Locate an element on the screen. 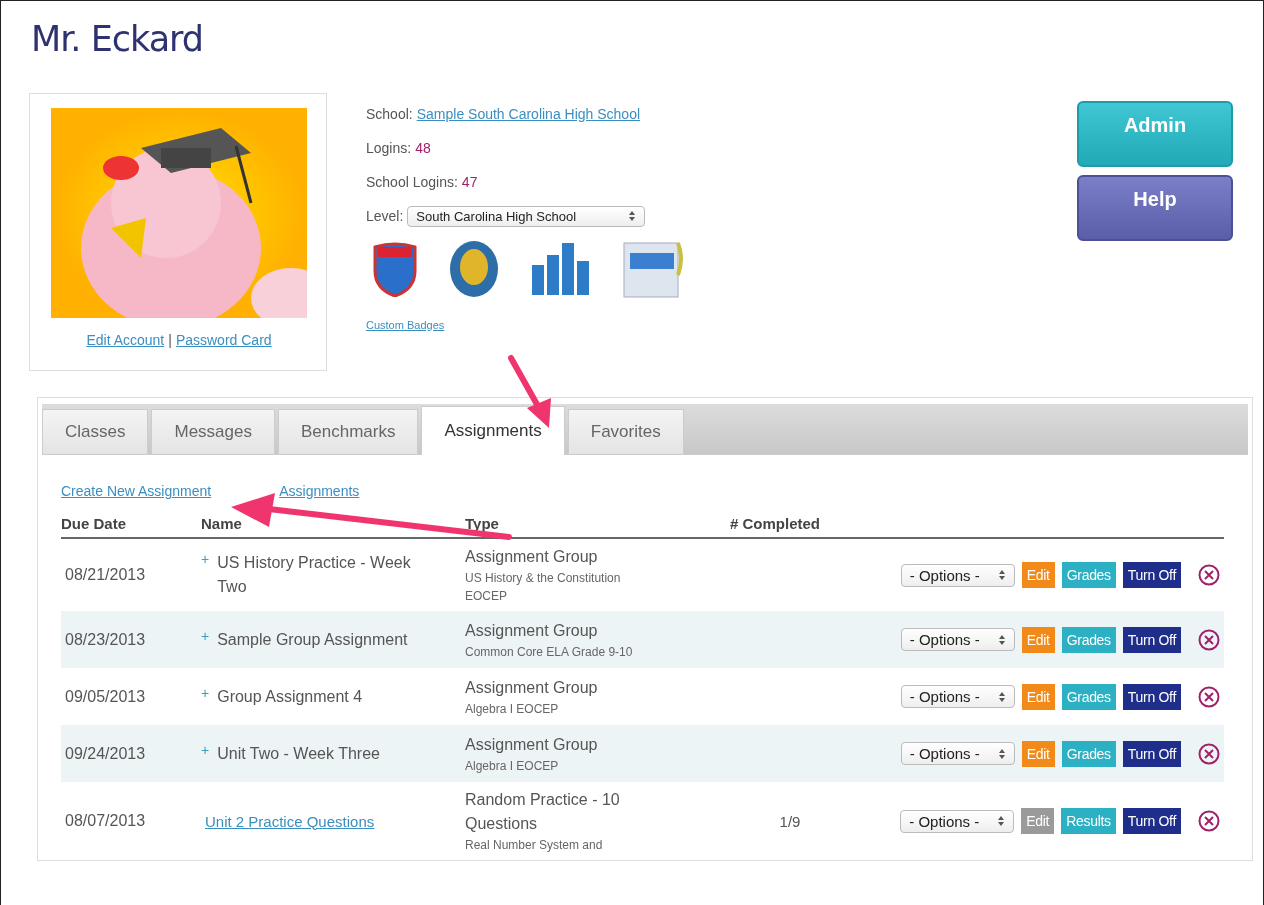 The image size is (1264, 905). logins-count: 48 is located at coordinates (423, 148).